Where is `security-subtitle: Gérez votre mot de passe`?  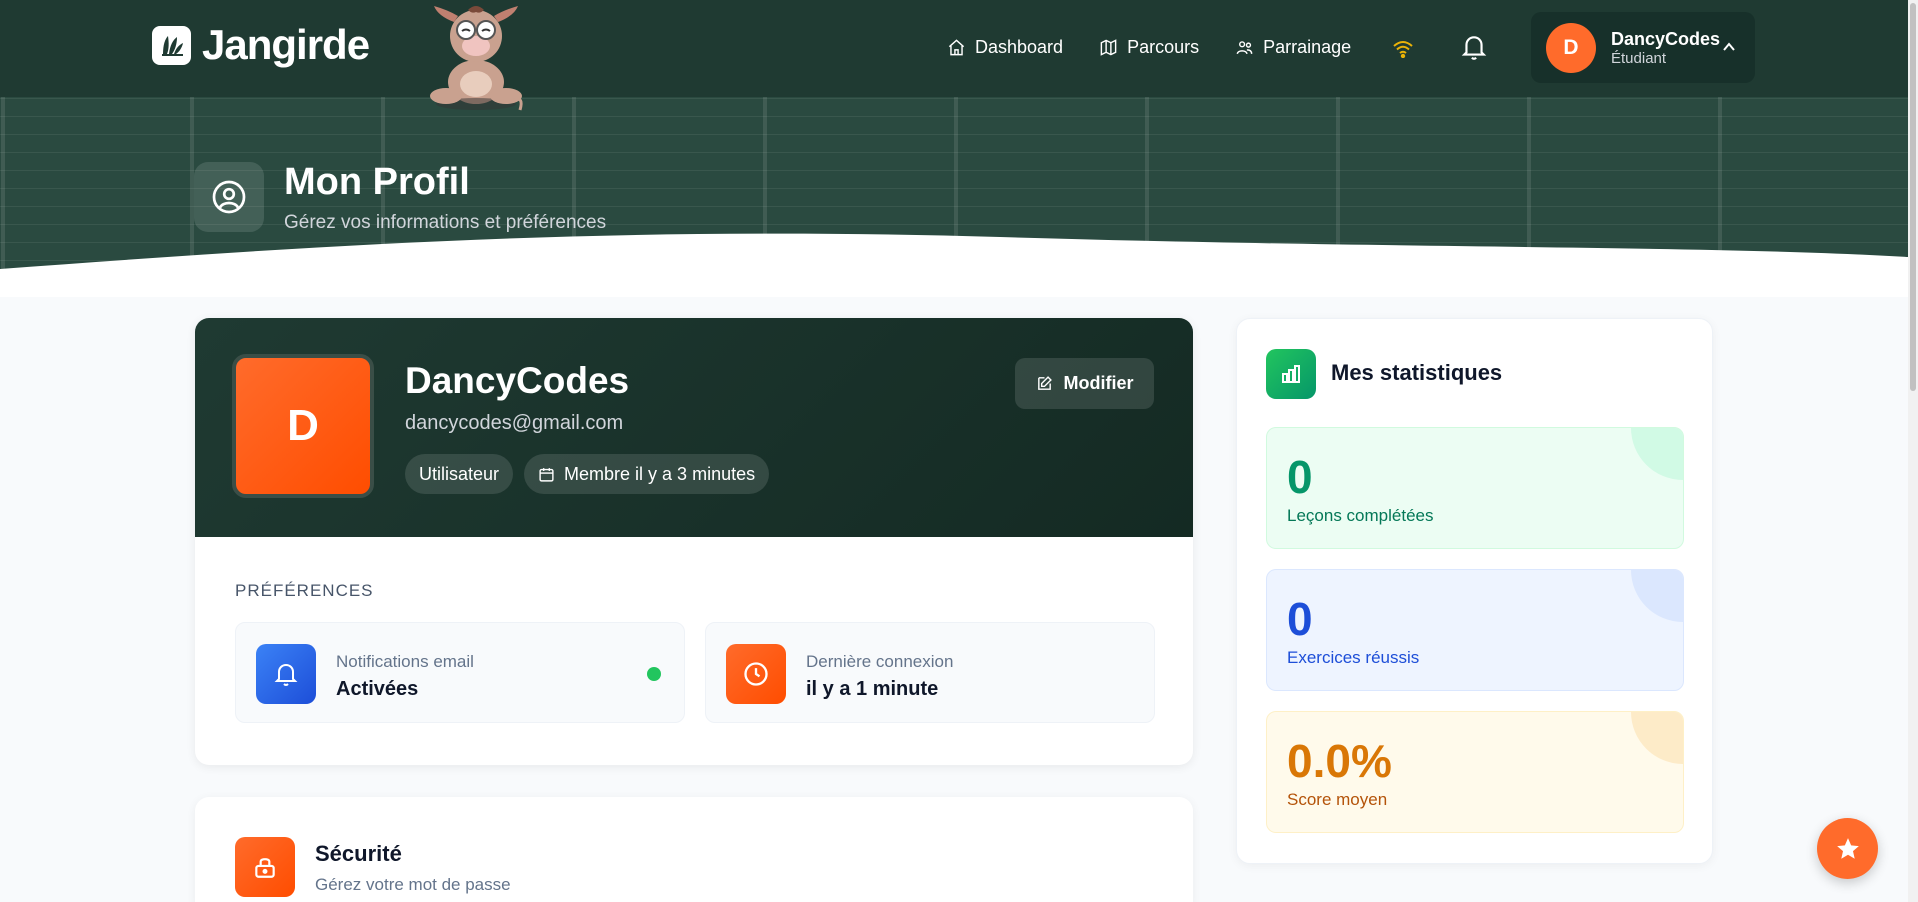
security-subtitle: Gérez votre mot de passe is located at coordinates (413, 884).